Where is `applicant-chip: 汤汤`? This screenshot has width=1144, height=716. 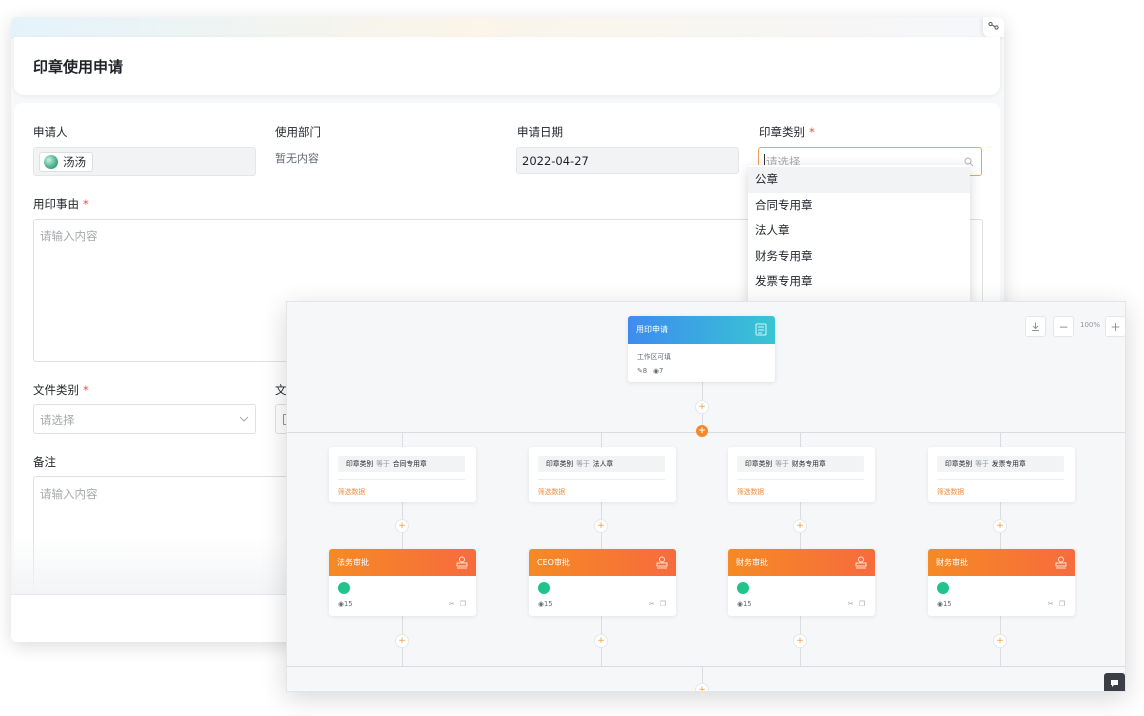
applicant-chip: 汤汤 is located at coordinates (66, 162).